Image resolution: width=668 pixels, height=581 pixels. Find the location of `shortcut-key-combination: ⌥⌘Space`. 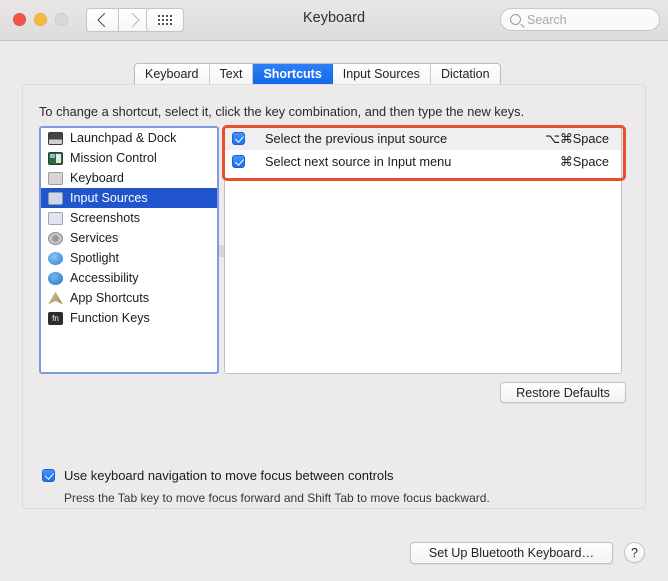

shortcut-key-combination: ⌥⌘Space is located at coordinates (577, 139).